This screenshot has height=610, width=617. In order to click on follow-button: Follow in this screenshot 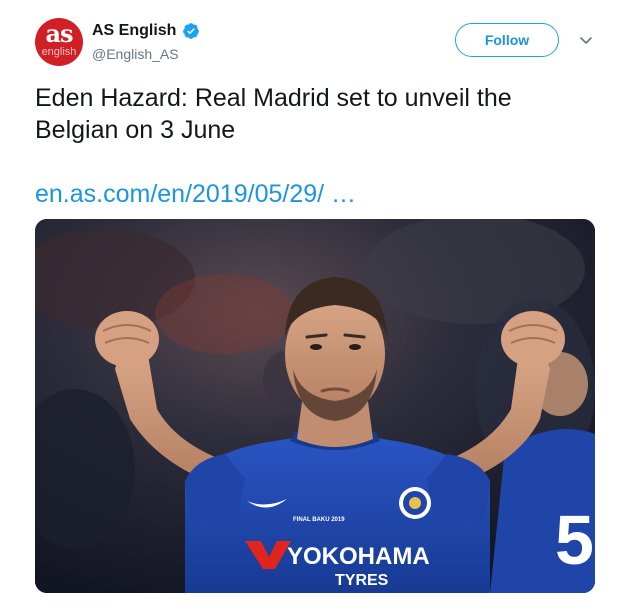, I will do `click(507, 40)`.